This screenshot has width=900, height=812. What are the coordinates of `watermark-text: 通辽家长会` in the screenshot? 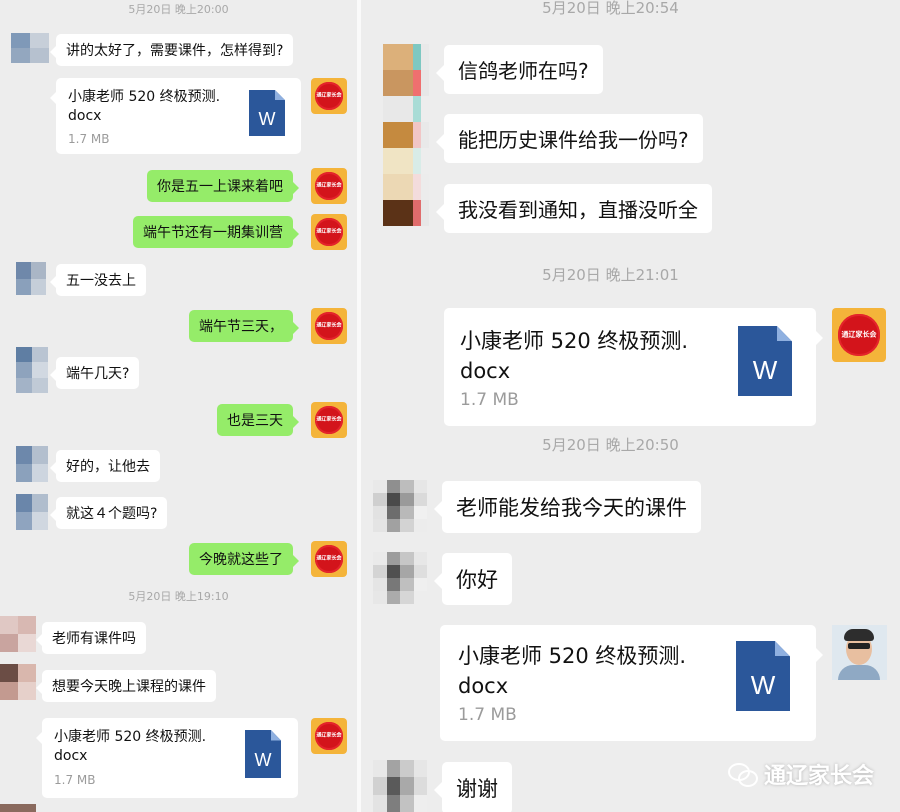 It's located at (818, 776).